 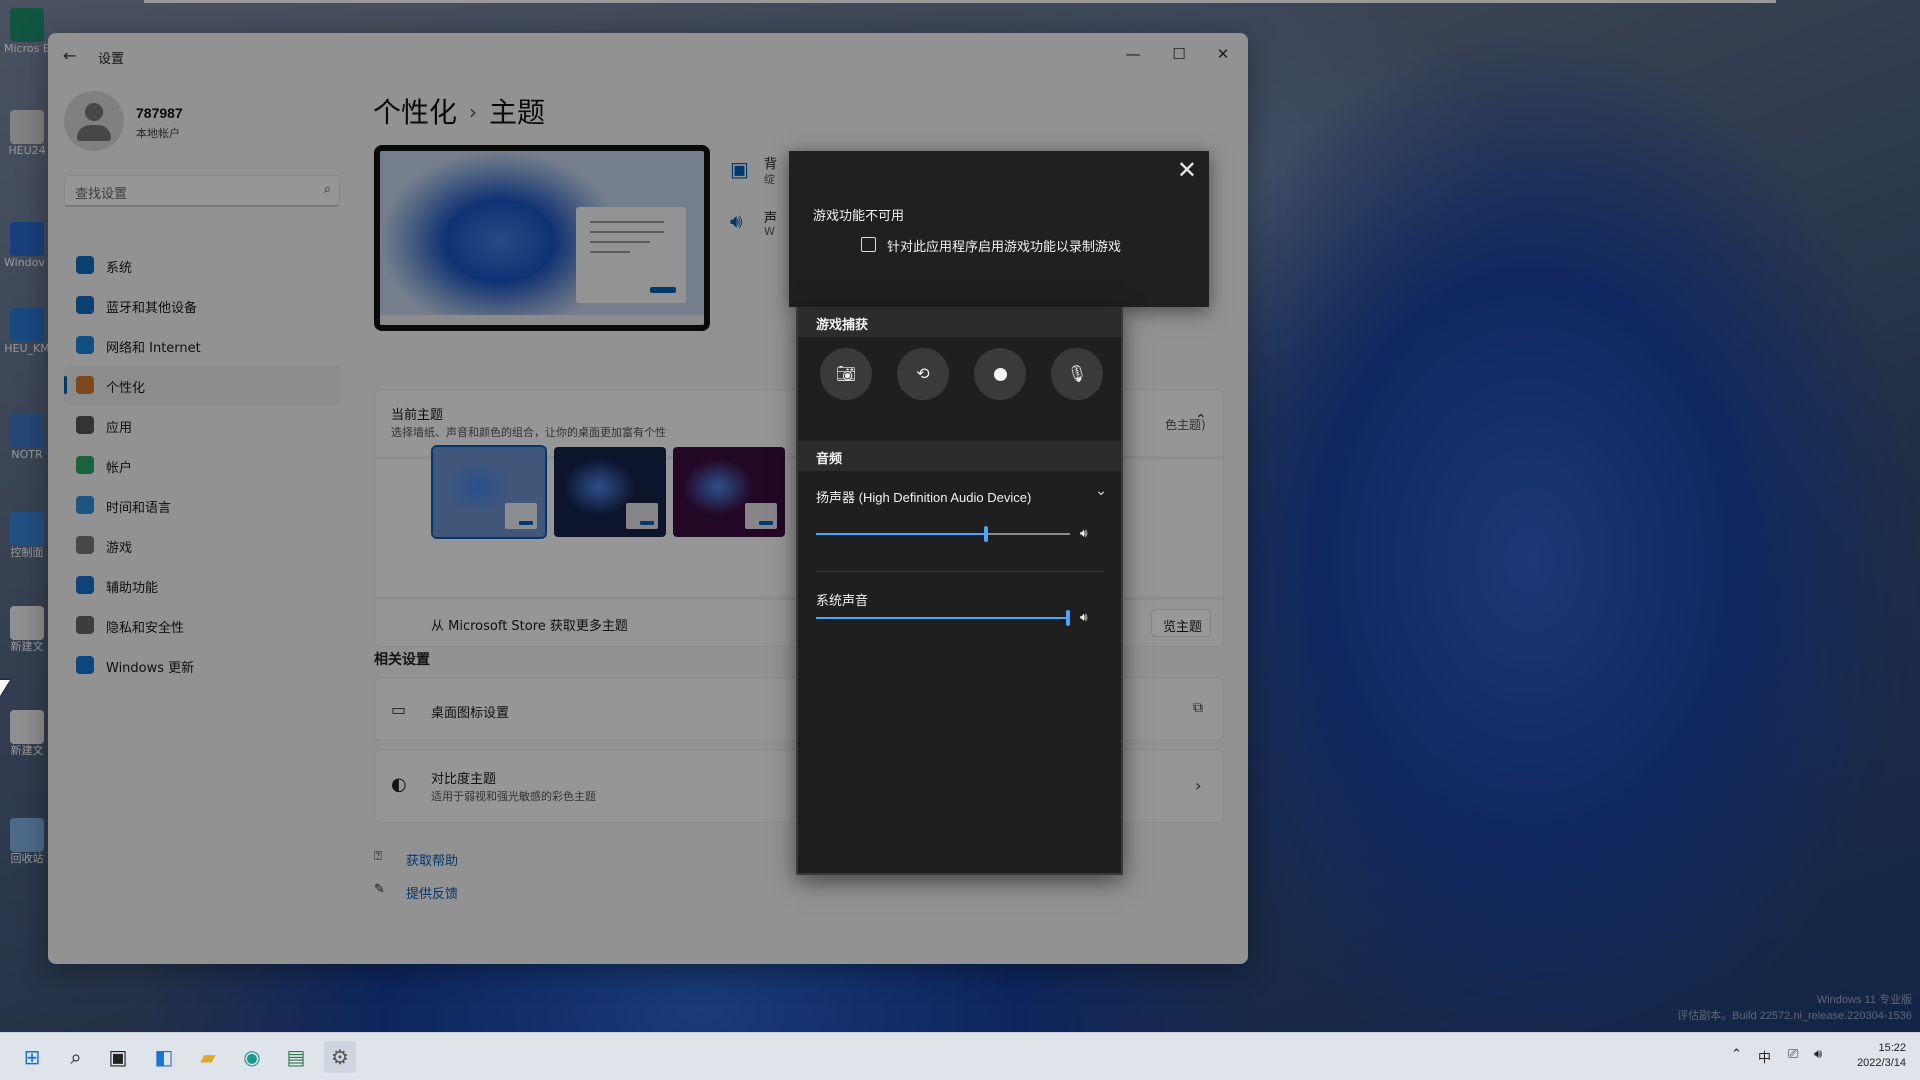 What do you see at coordinates (415, 112) in the screenshot?
I see `breadcrumb-parent: 个性化` at bounding box center [415, 112].